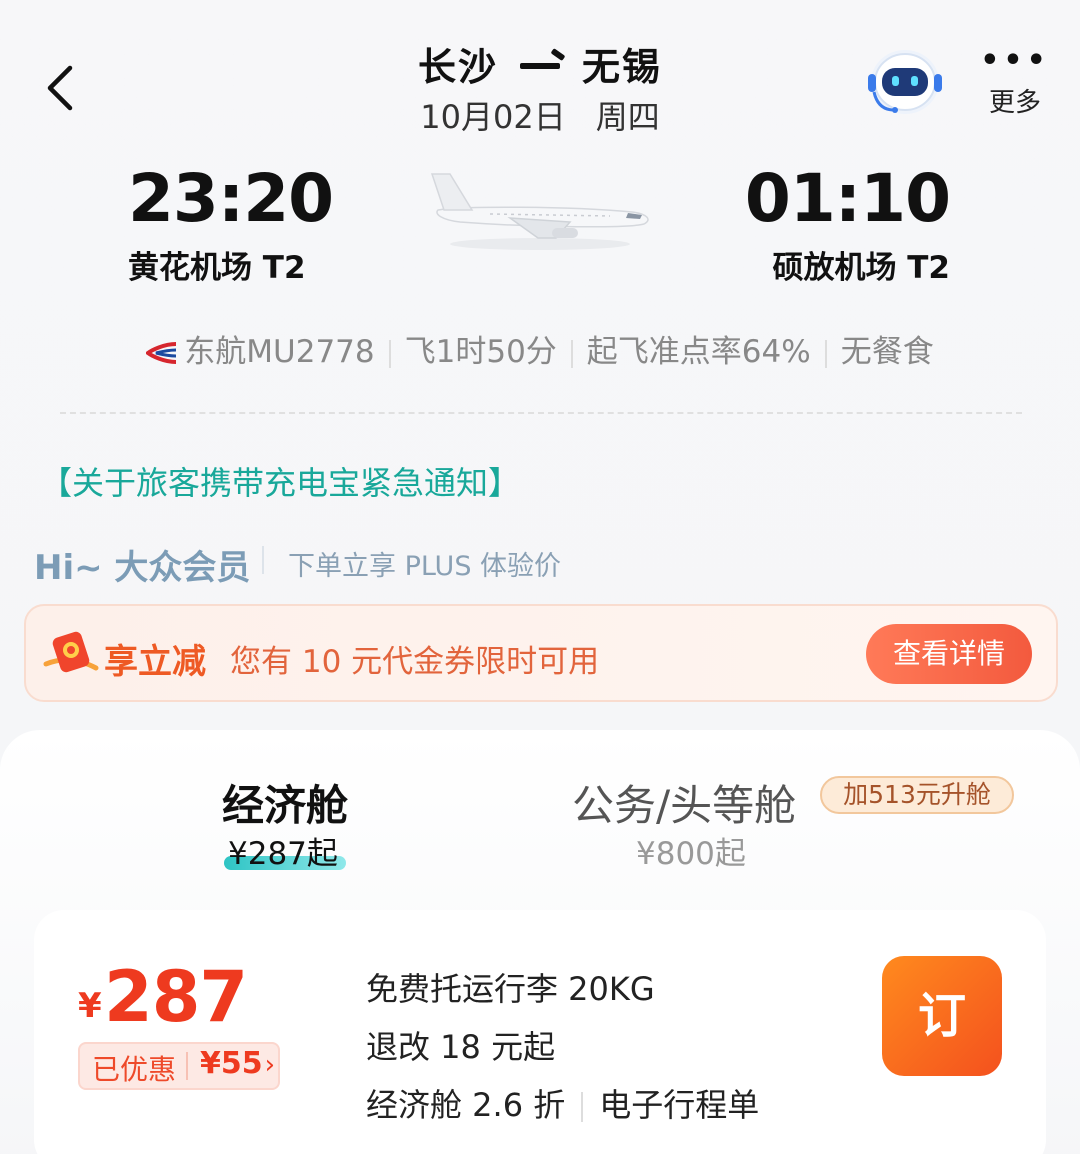 This screenshot has height=1154, width=1080. I want to click on on-time-rate: 起飞准点率64%, so click(698, 352).